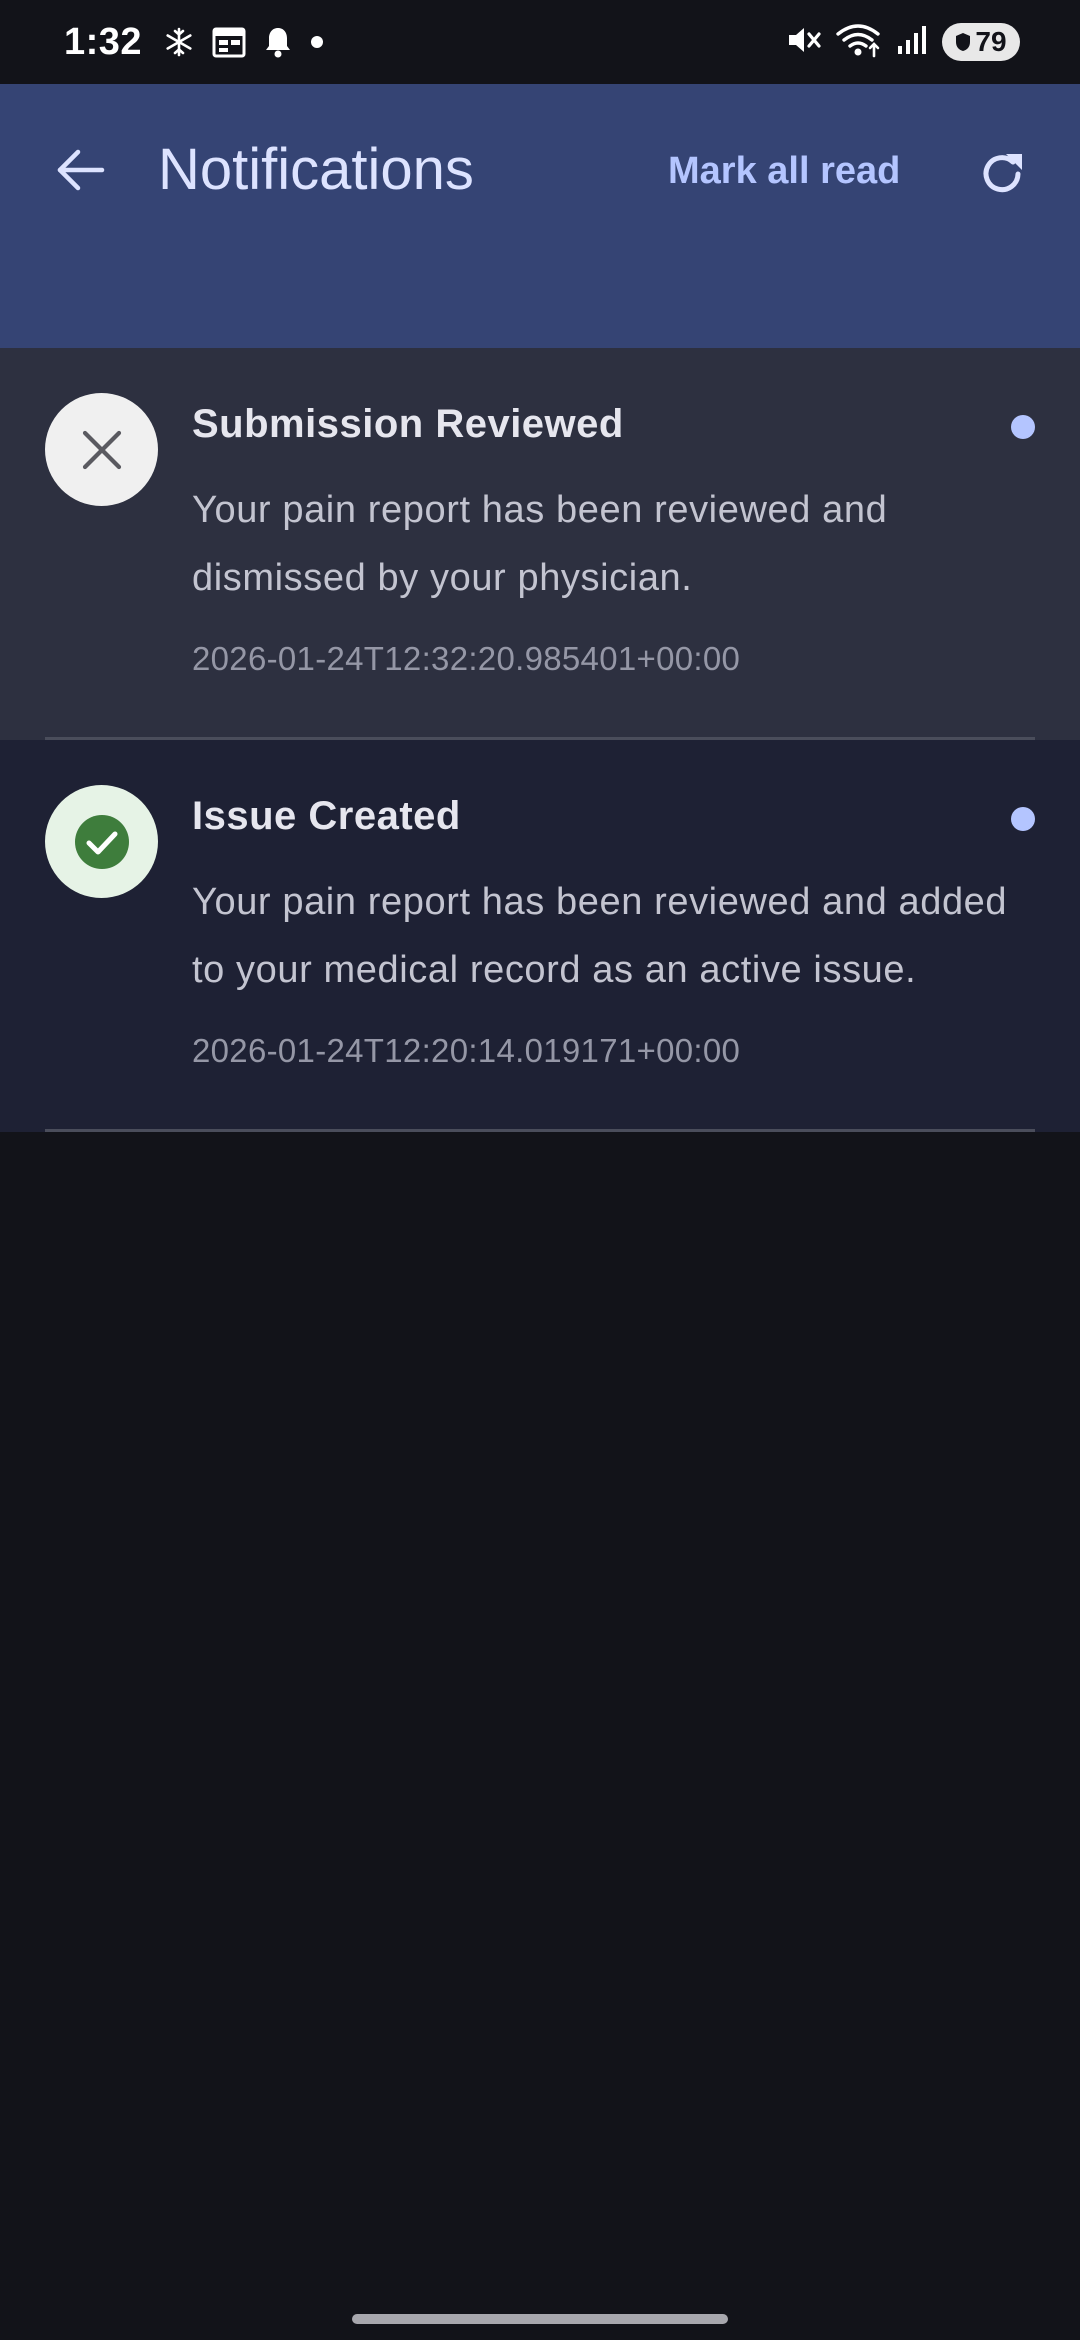 This screenshot has height=2340, width=1080. Describe the element at coordinates (408, 424) in the screenshot. I see `notification-title: Submission Reviewed` at that location.